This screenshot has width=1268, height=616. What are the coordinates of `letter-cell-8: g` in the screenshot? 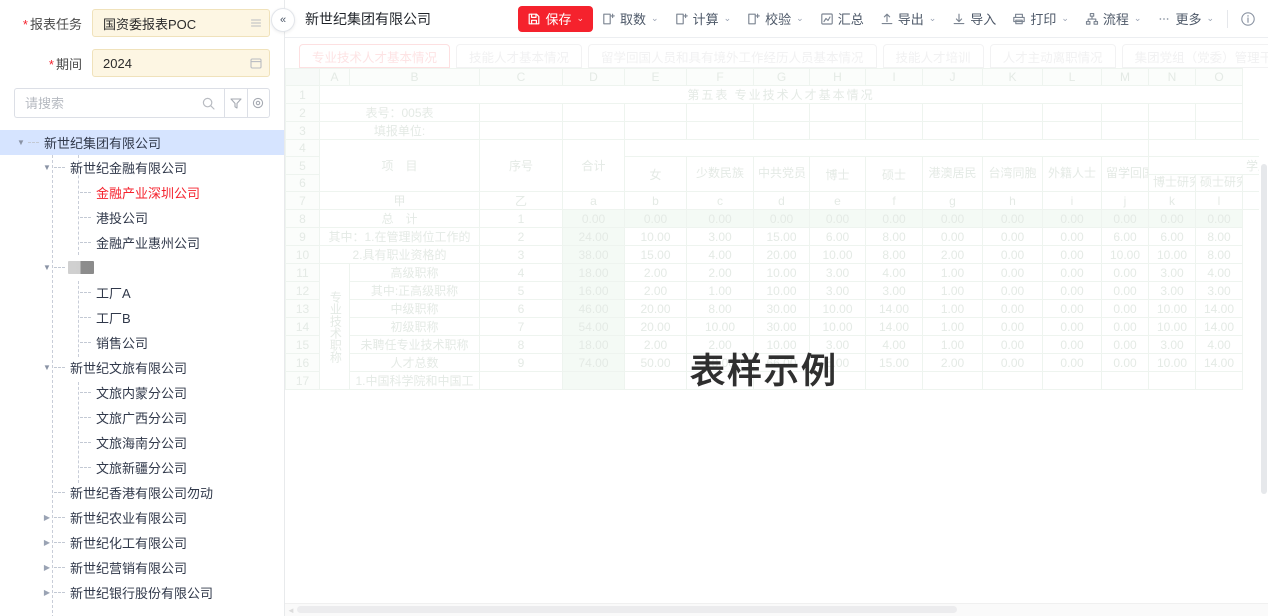 It's located at (952, 200).